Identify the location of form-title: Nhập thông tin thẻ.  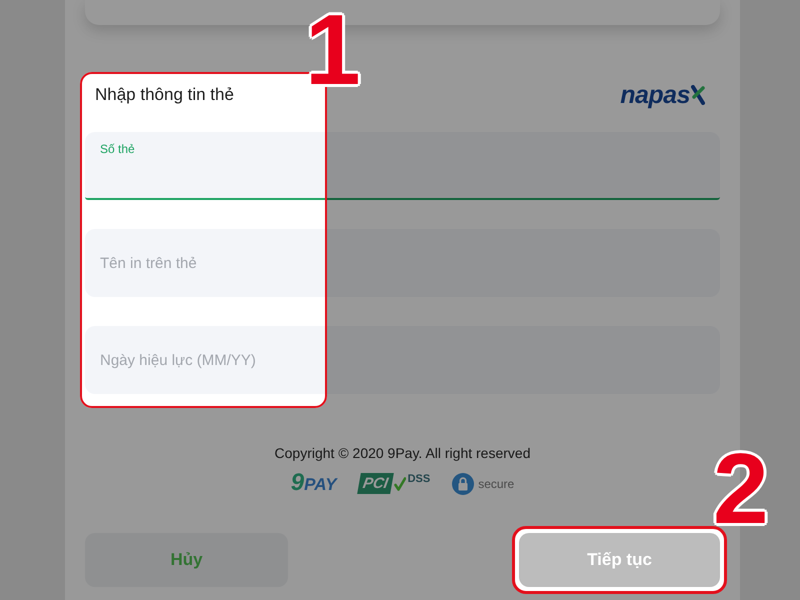
(164, 95).